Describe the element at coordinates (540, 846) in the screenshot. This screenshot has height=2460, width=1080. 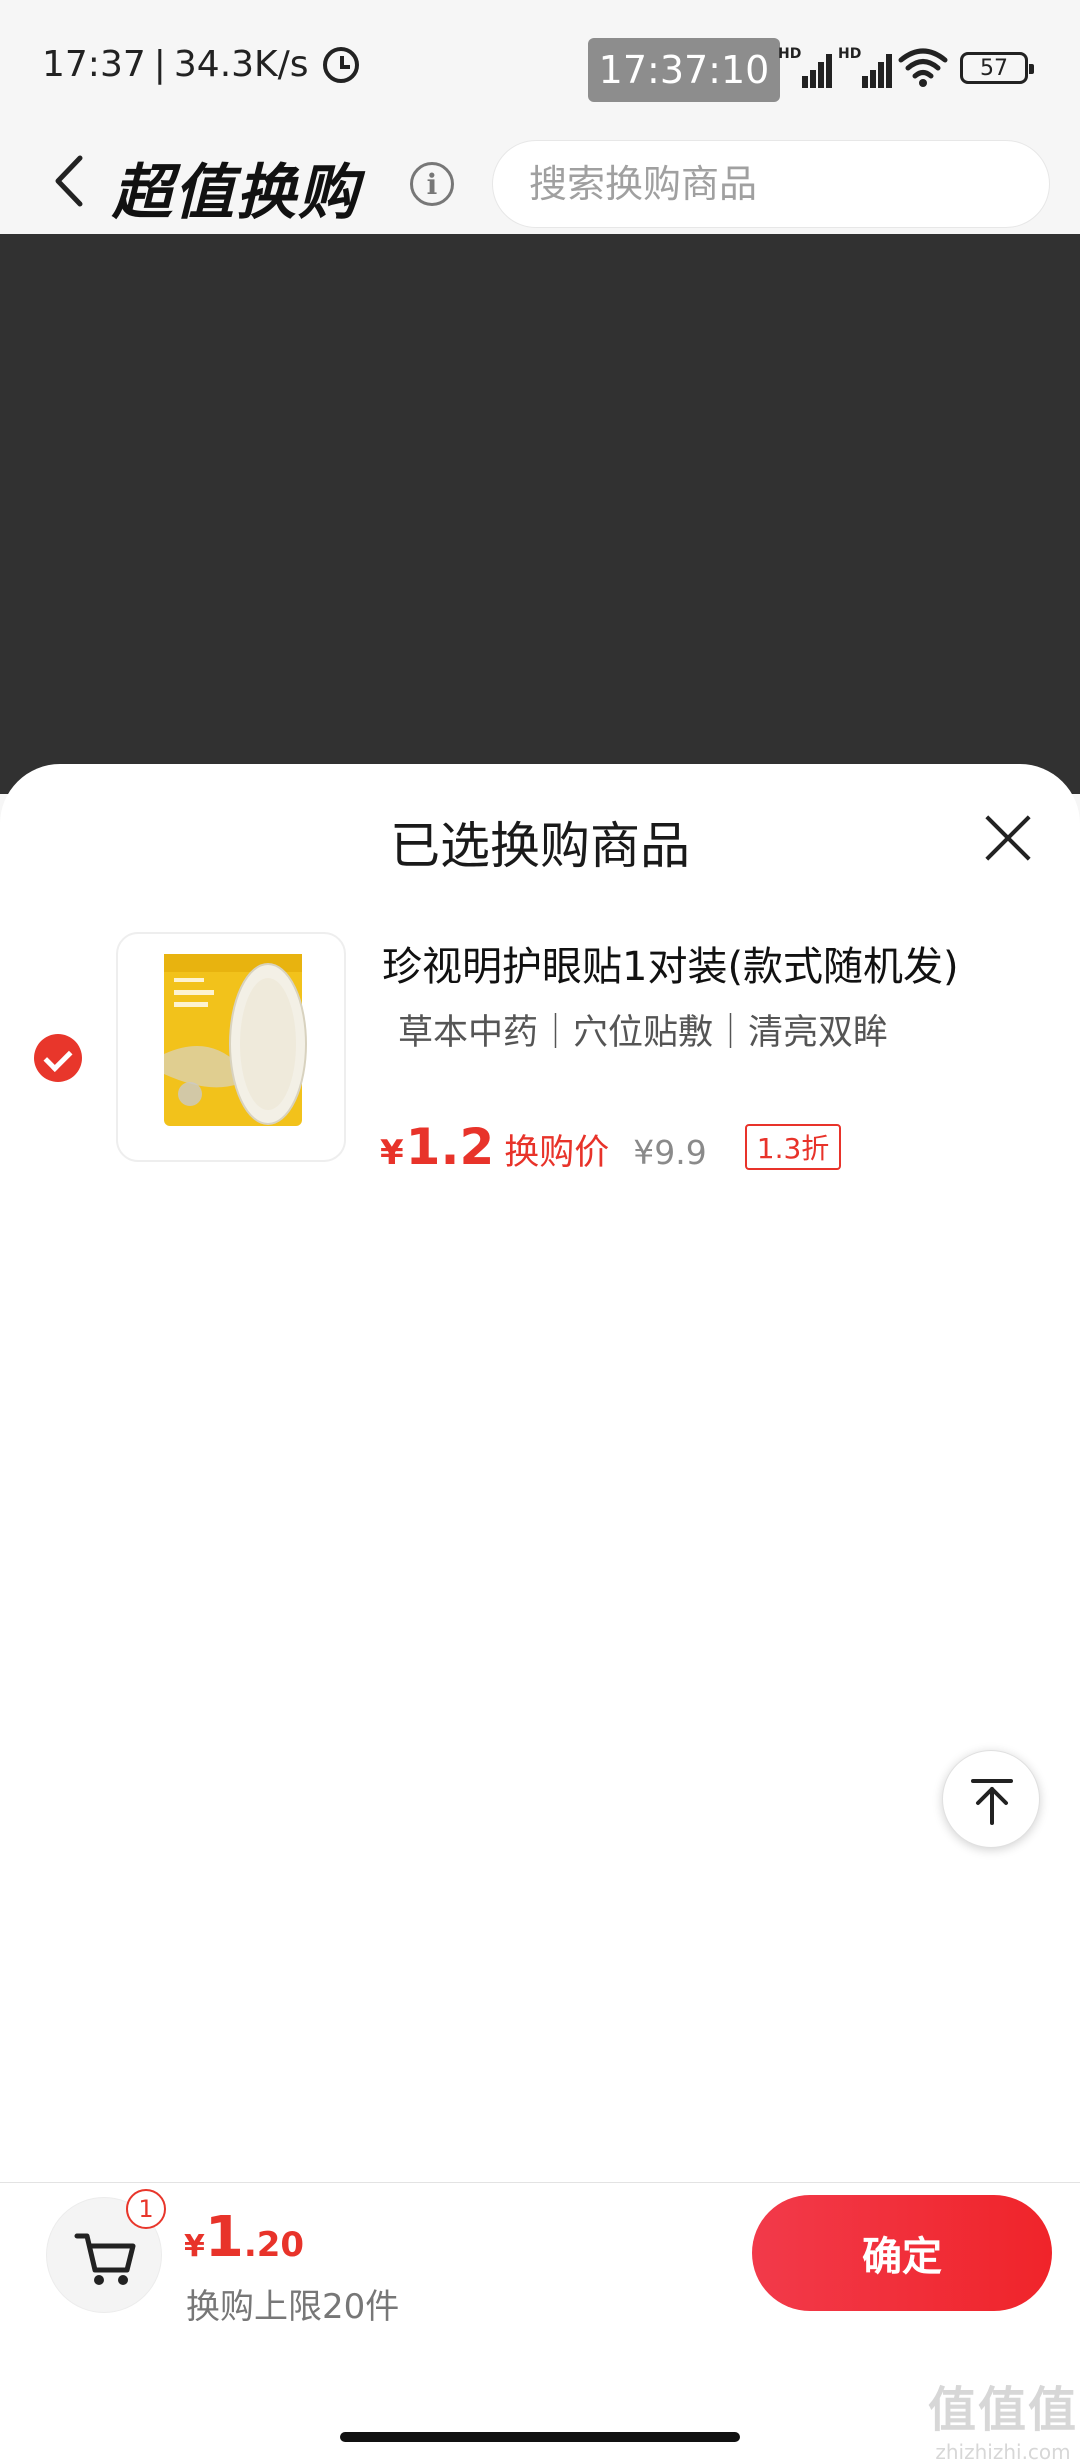
I see `sheet-title: 已选换购商品` at that location.